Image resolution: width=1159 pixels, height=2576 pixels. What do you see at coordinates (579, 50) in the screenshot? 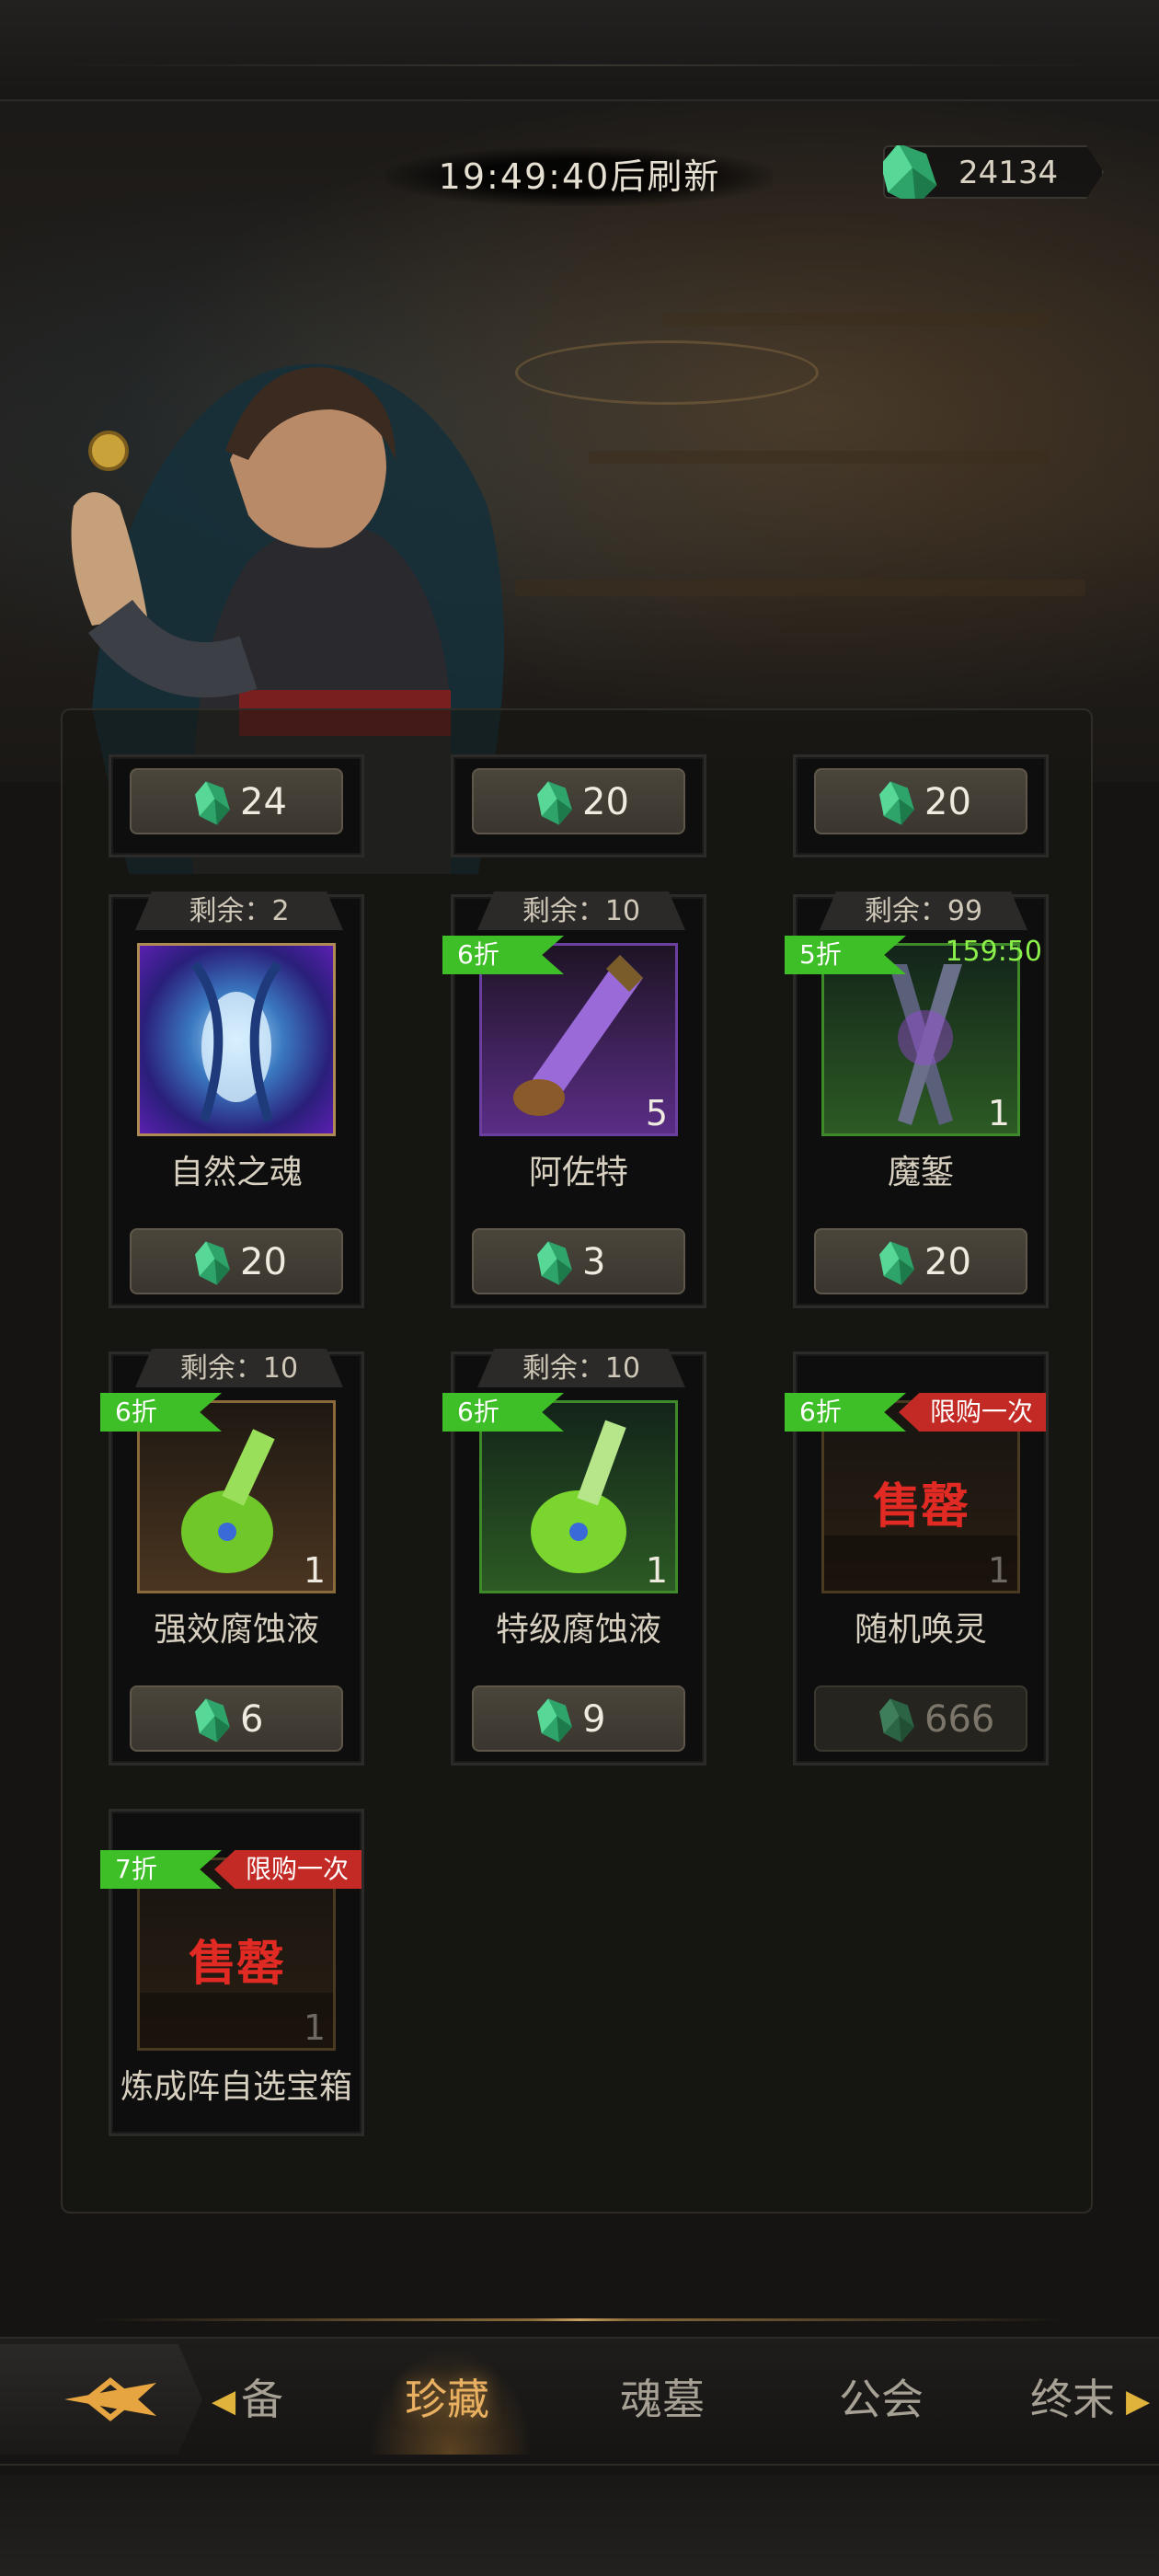
I see `top-frame` at bounding box center [579, 50].